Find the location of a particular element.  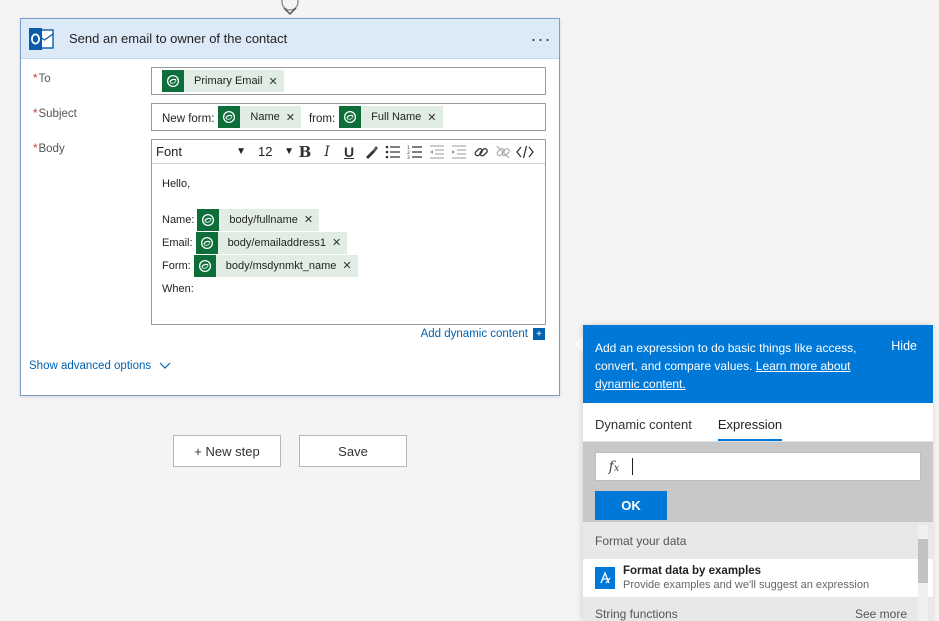

remove-link-button is located at coordinates (503, 152).